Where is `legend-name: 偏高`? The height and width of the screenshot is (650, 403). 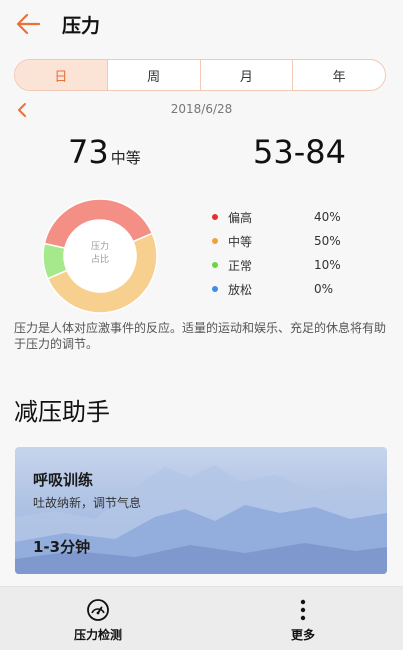
legend-name: 偏高 is located at coordinates (240, 217).